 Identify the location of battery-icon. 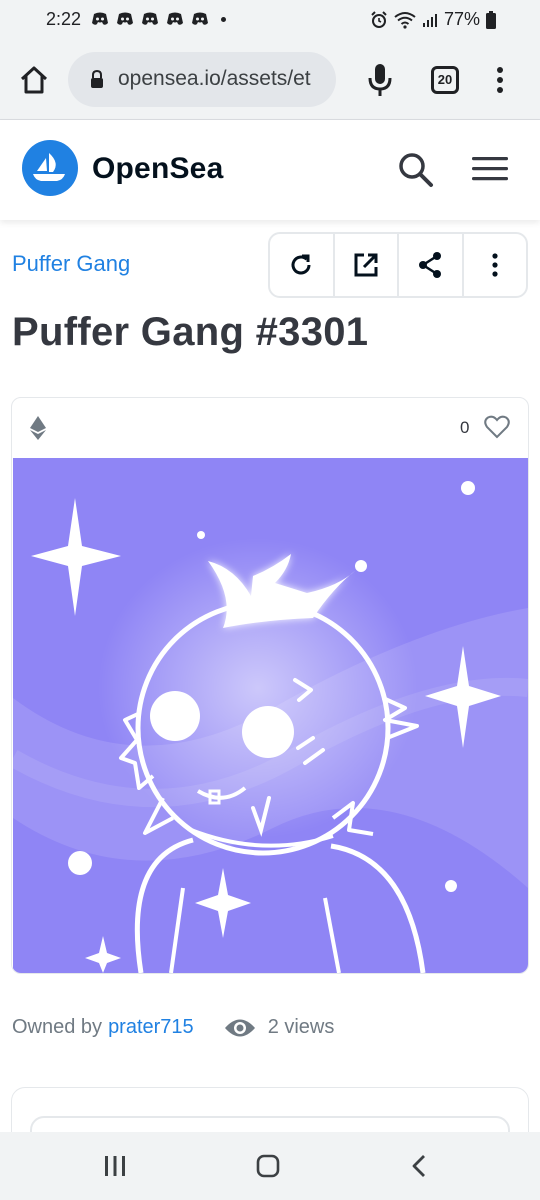
(491, 19).